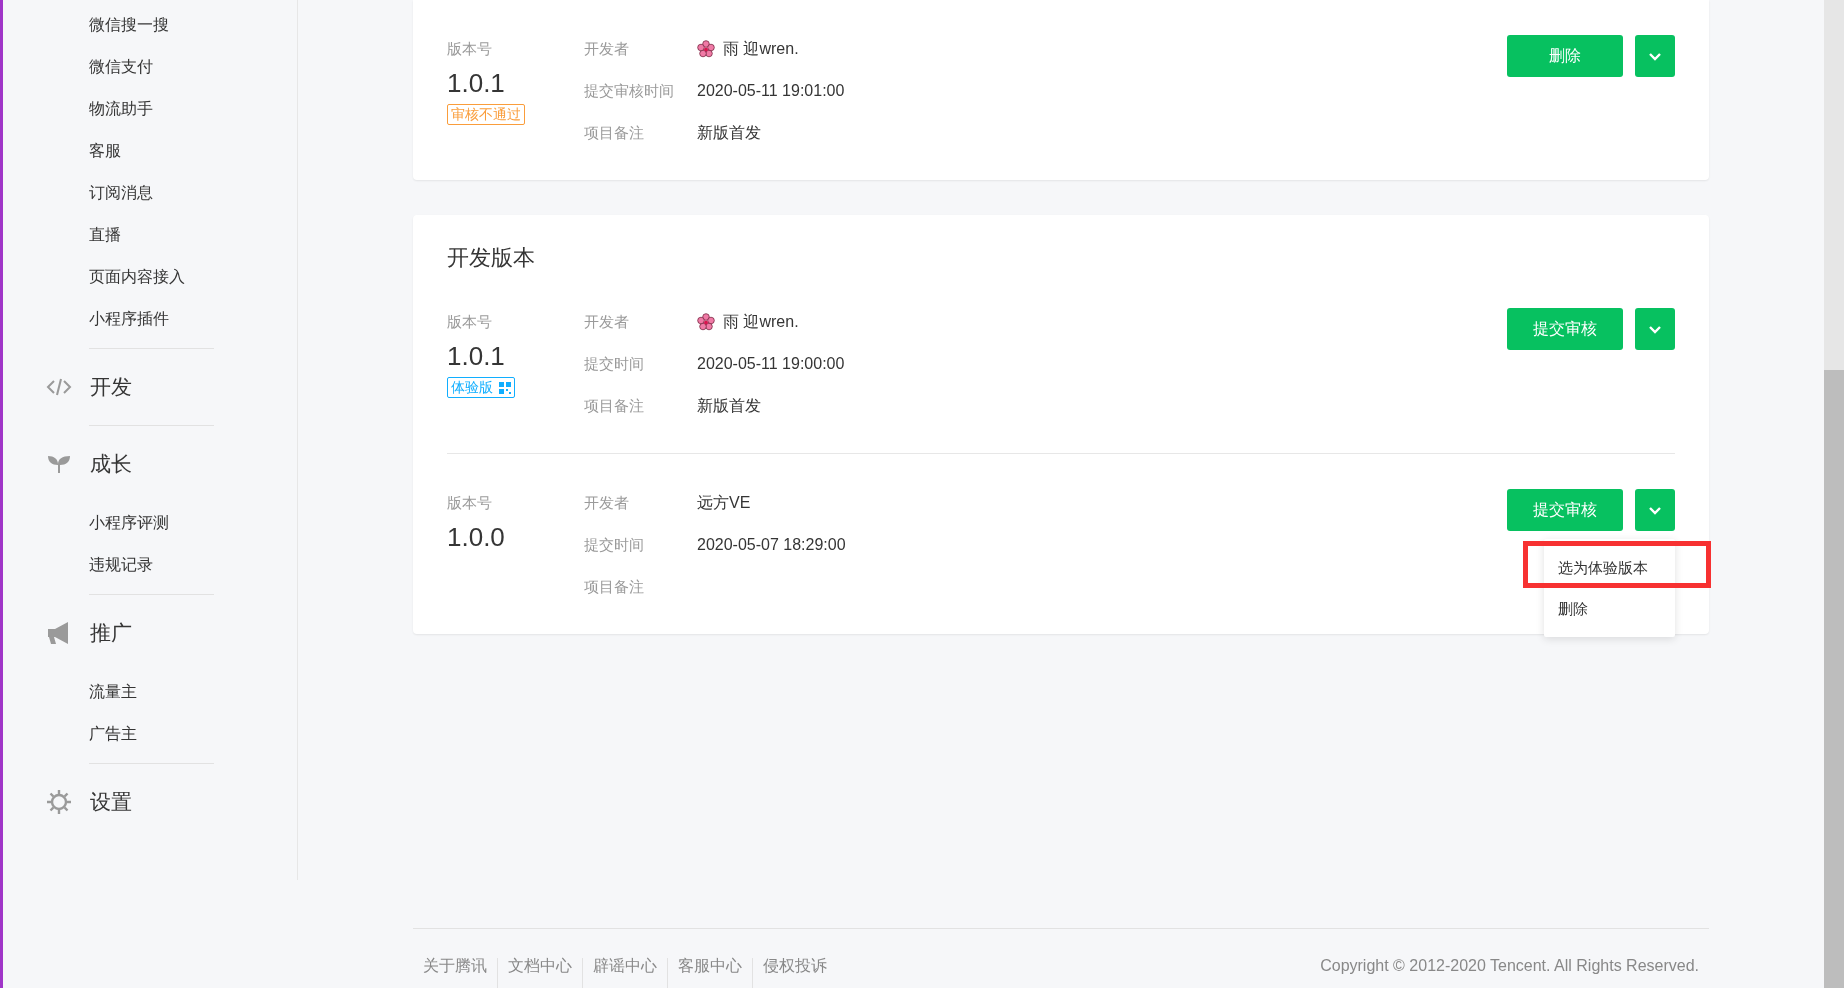  Describe the element at coordinates (1509, 966) in the screenshot. I see `copyright-text: Copyright © 2012-2020 Tencent. All Rights Reserved.` at that location.